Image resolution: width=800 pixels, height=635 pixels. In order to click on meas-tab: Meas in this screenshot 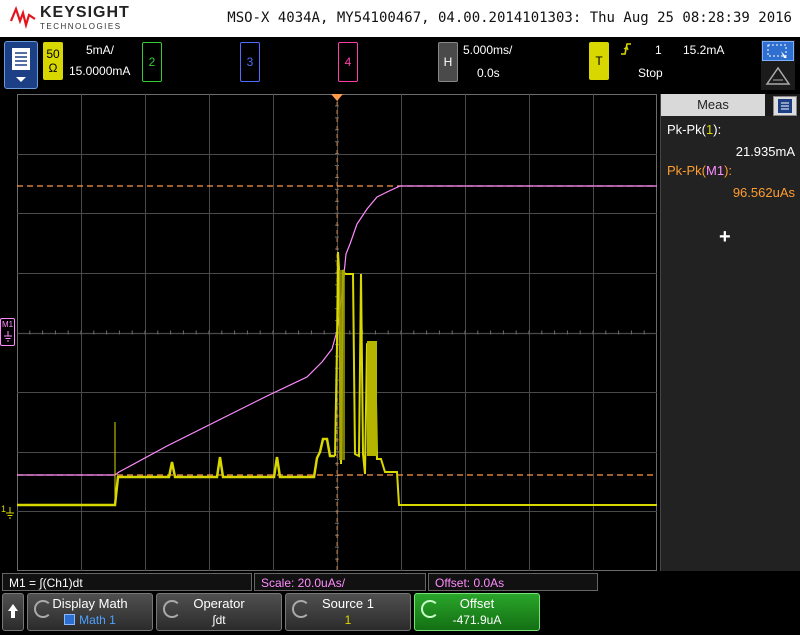, I will do `click(713, 105)`.